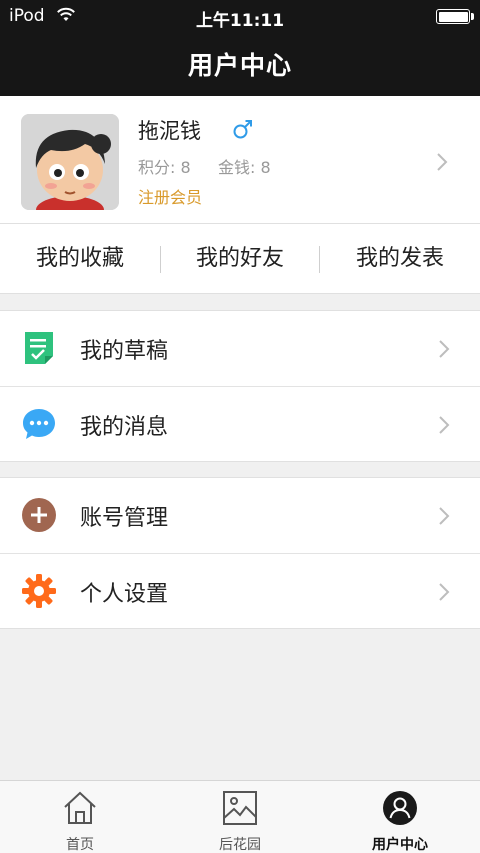 The image size is (480, 853). I want to click on menu-item-account-management: 账号管理, so click(240, 515).